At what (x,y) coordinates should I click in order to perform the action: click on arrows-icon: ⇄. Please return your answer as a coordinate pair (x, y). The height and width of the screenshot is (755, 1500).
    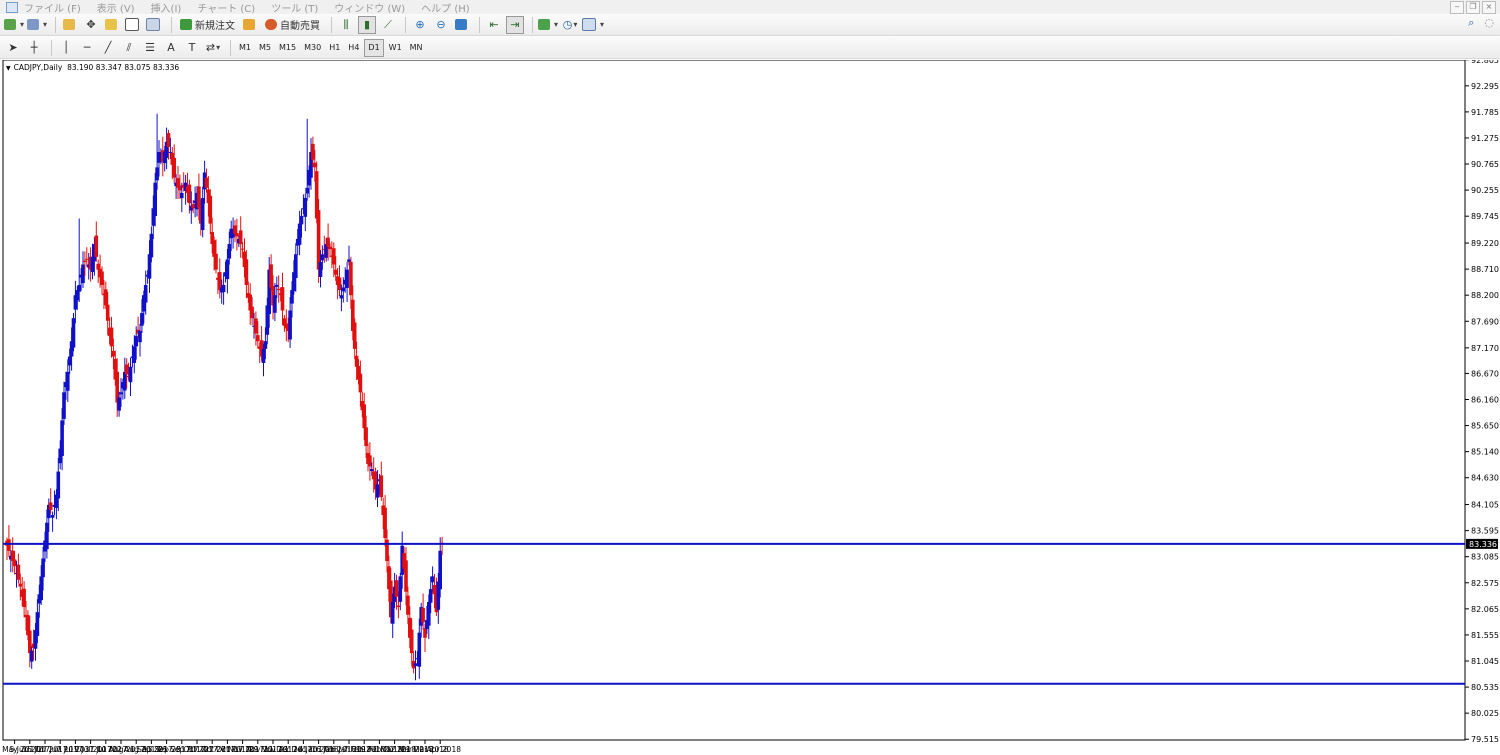
    Looking at the image, I should click on (210, 47).